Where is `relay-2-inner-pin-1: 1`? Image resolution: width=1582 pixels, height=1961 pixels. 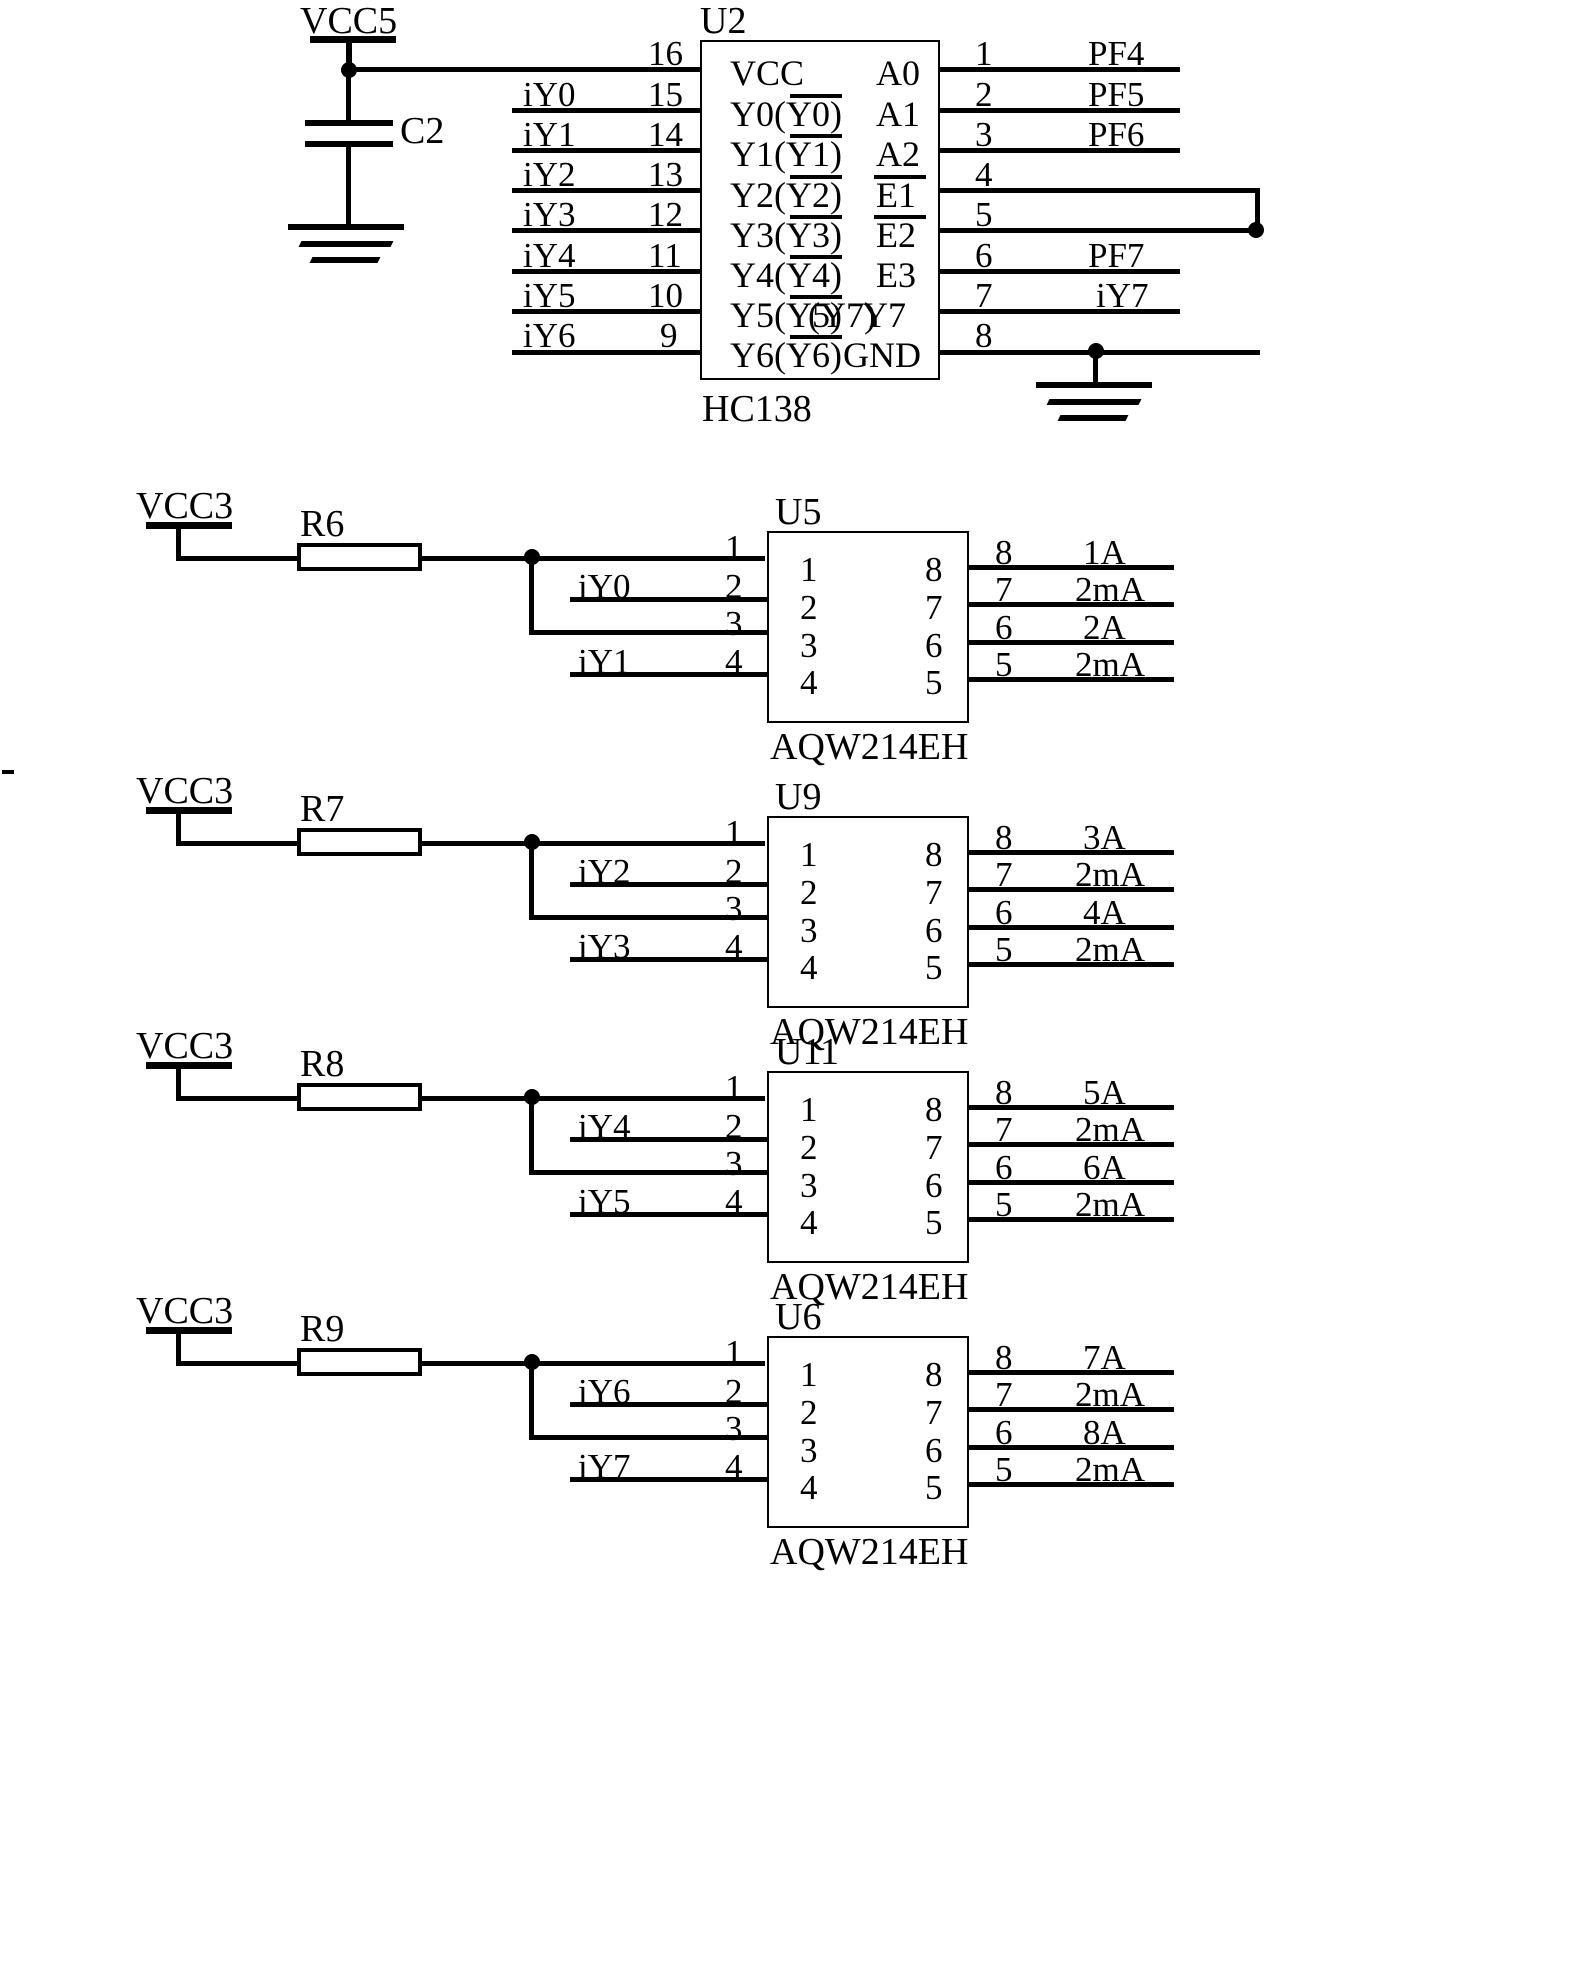
relay-2-inner-pin-1: 1 is located at coordinates (809, 1109).